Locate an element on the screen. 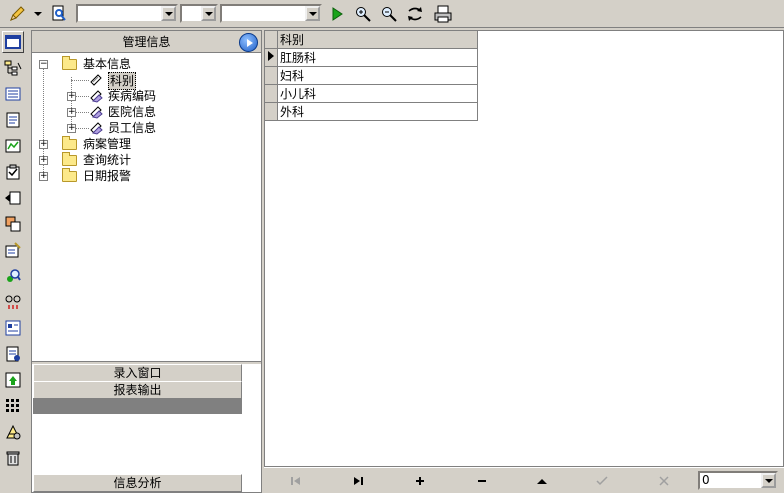 Image resolution: width=784 pixels, height=493 pixels. tree-node-basic-info: − 基本信息 is located at coordinates (112, 64).